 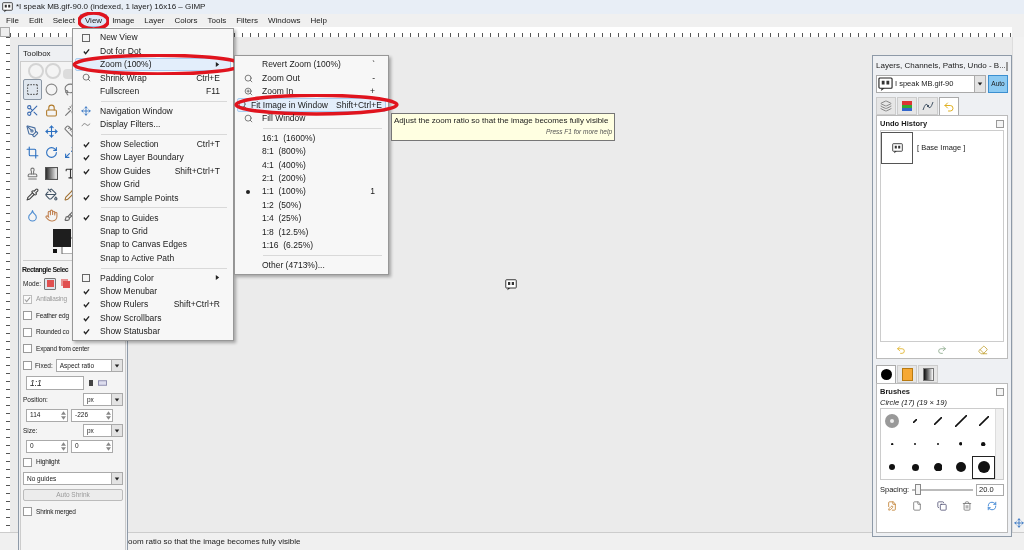 What do you see at coordinates (311, 91) in the screenshot?
I see `menu-item: Zoom In +` at bounding box center [311, 91].